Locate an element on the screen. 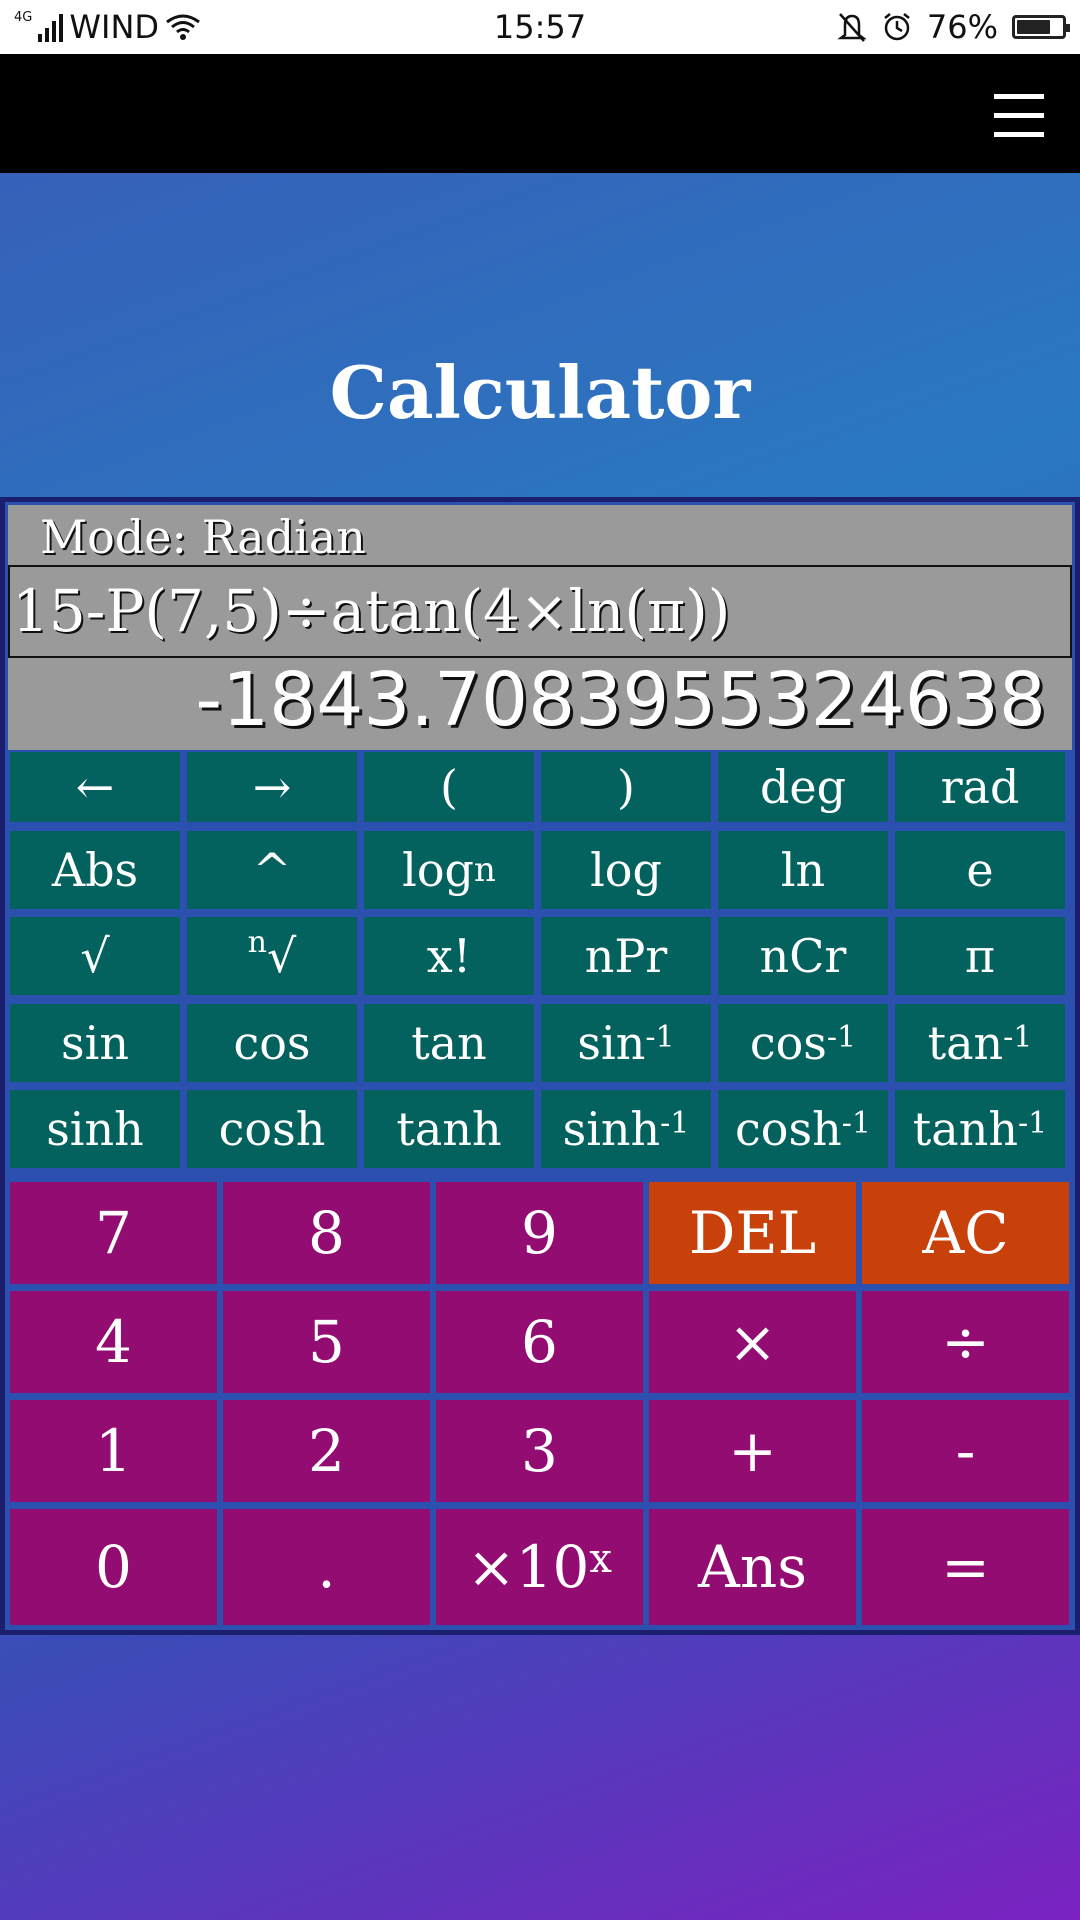 The height and width of the screenshot is (1920, 1080). key-label: ÷ is located at coordinates (965, 1342).